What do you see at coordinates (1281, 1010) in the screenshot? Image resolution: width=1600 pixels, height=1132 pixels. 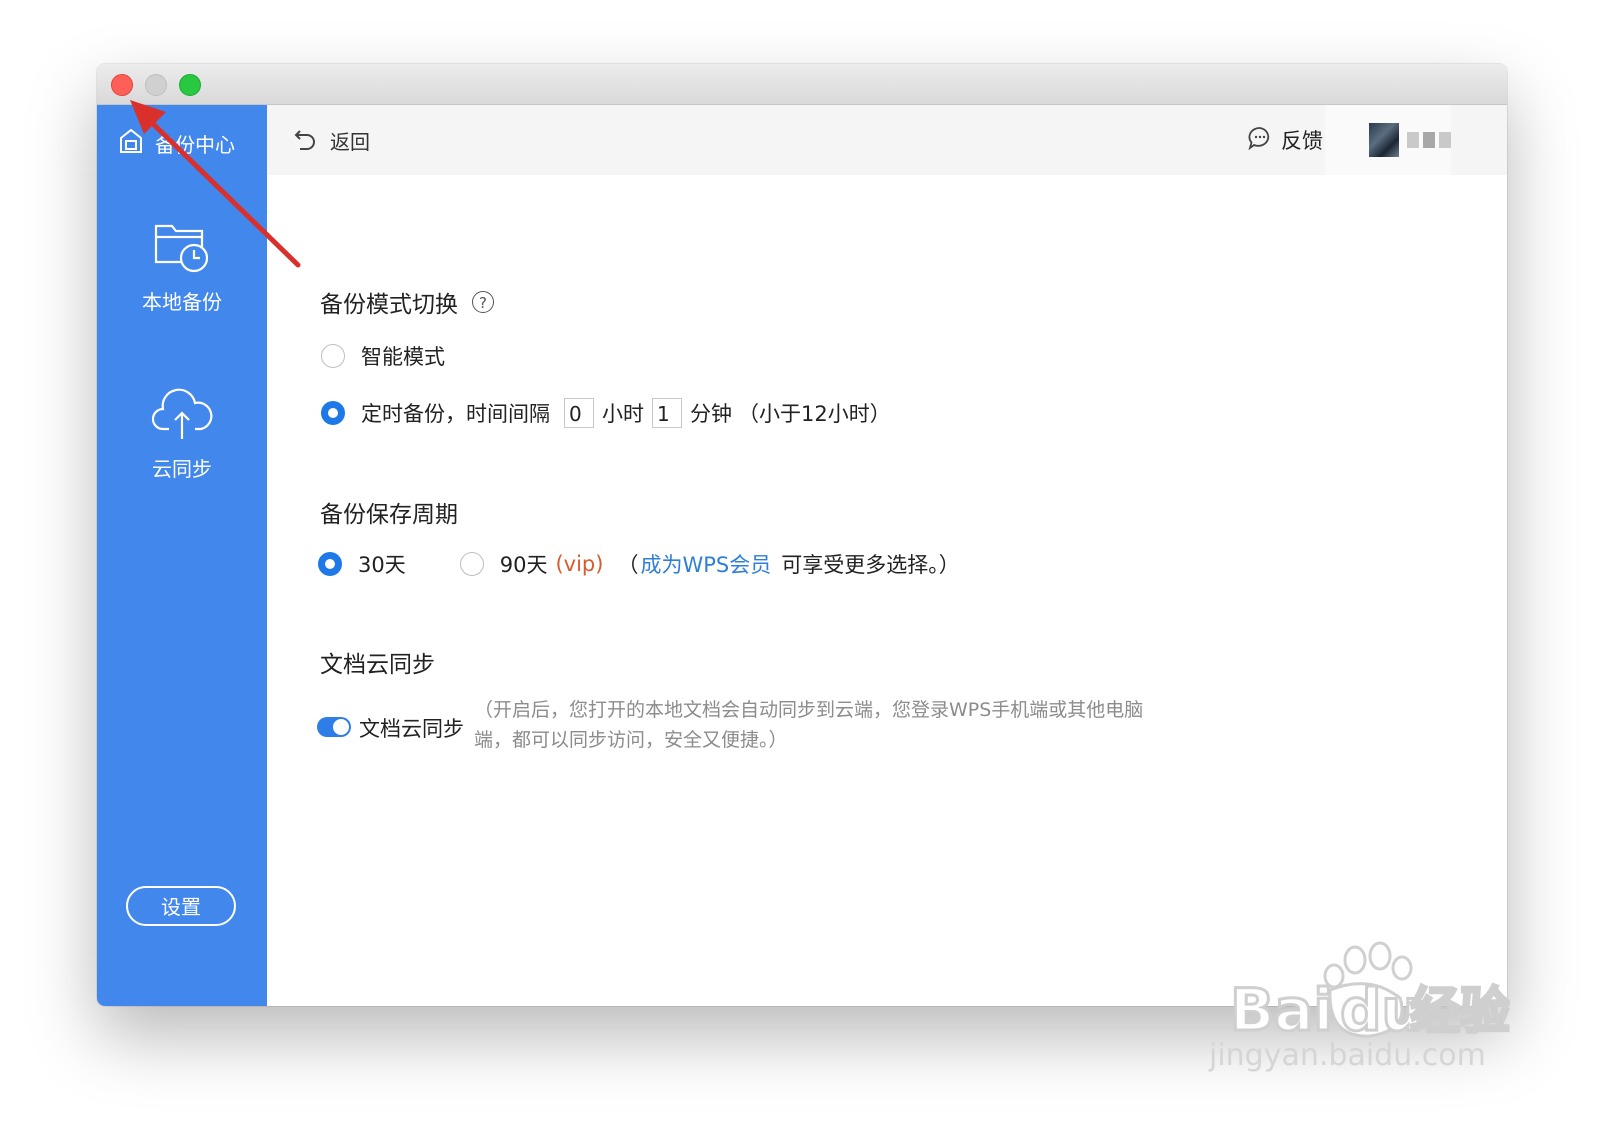 I see `svg-text: Bai` at bounding box center [1281, 1010].